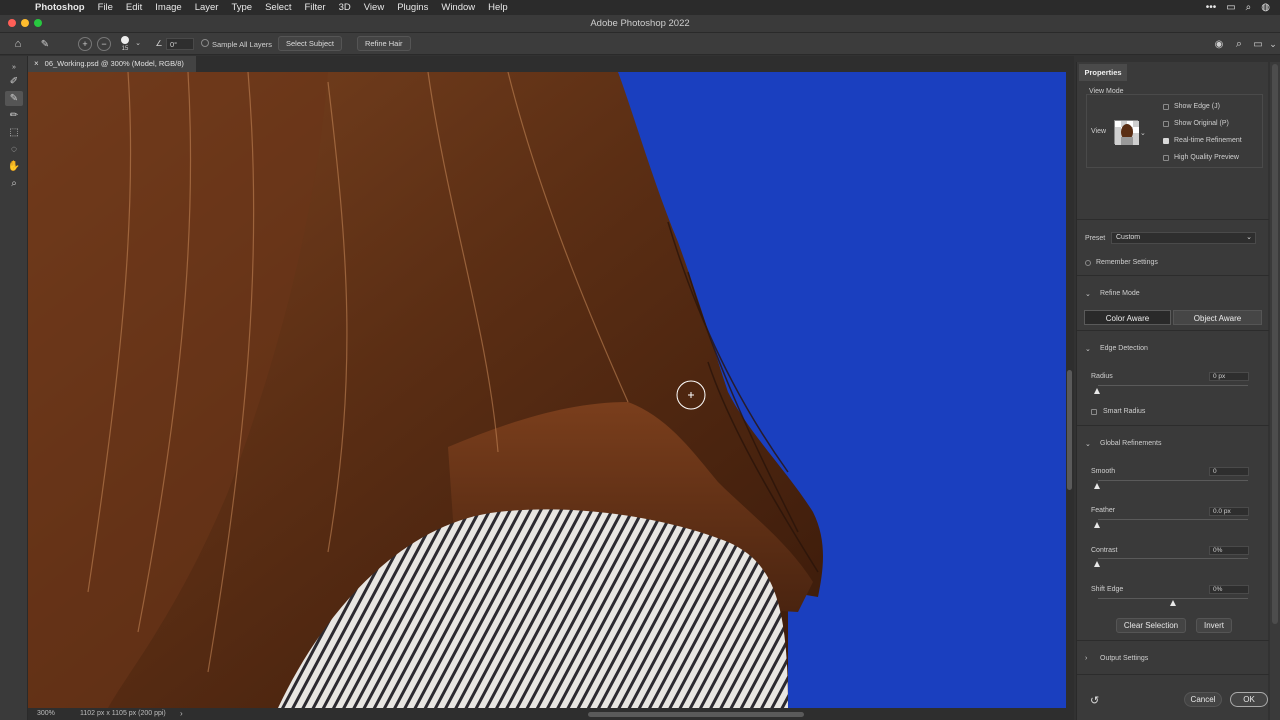  I want to click on menu-view: View, so click(374, 7).